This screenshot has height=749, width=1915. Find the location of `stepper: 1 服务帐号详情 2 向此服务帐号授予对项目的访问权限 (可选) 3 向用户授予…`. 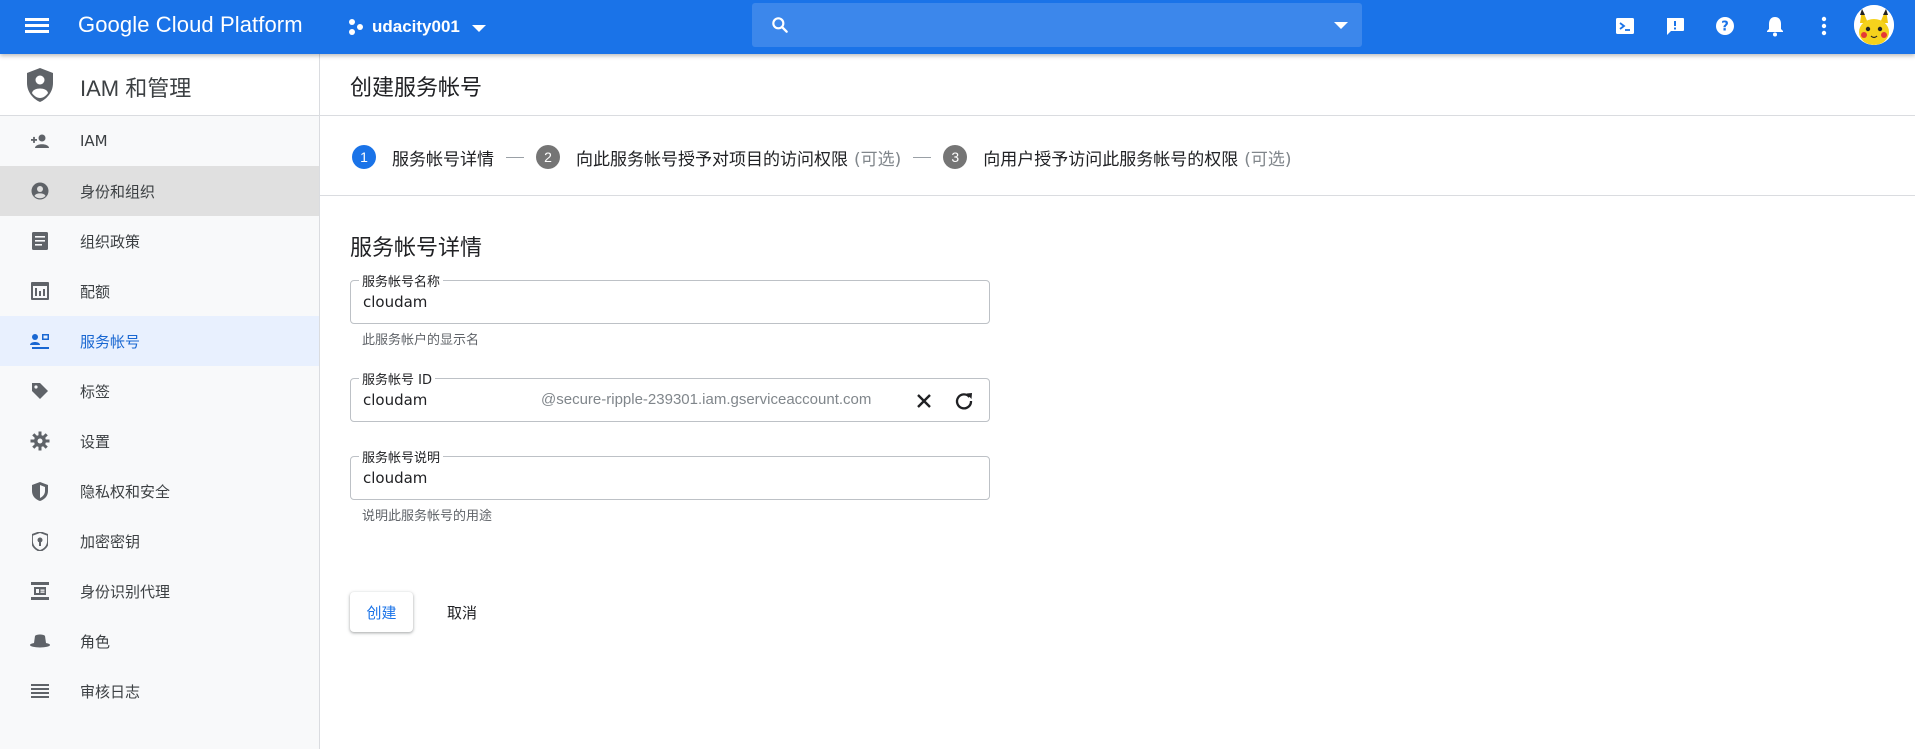

stepper: 1 服务帐号详情 2 向此服务帐号授予对项目的访问权限 (可选) 3 向用户授予… is located at coordinates (822, 157).